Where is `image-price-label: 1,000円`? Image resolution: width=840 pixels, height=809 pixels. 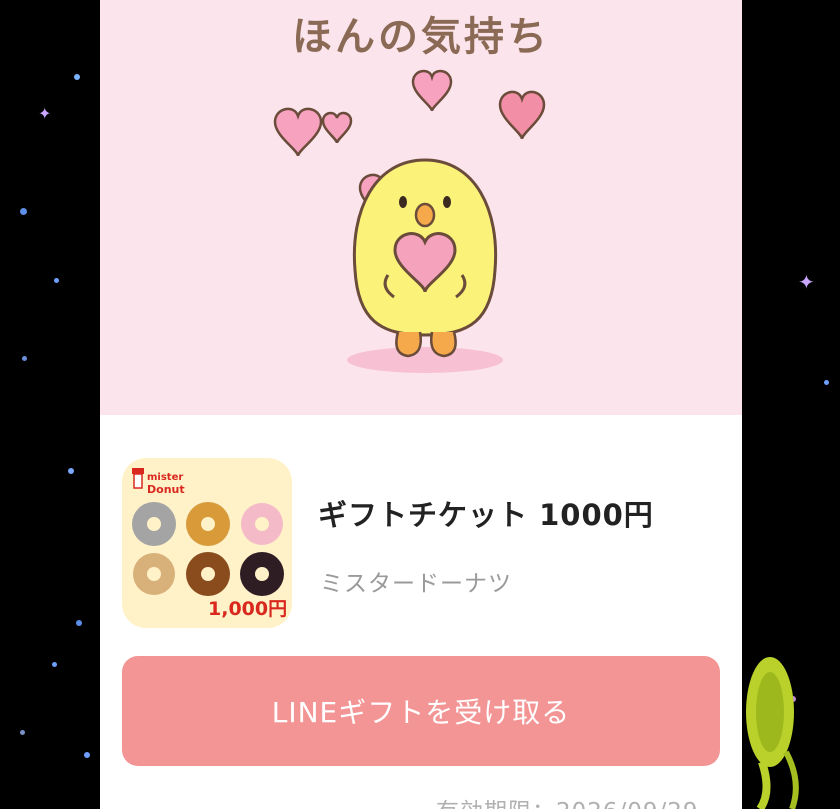 image-price-label: 1,000円 is located at coordinates (248, 609).